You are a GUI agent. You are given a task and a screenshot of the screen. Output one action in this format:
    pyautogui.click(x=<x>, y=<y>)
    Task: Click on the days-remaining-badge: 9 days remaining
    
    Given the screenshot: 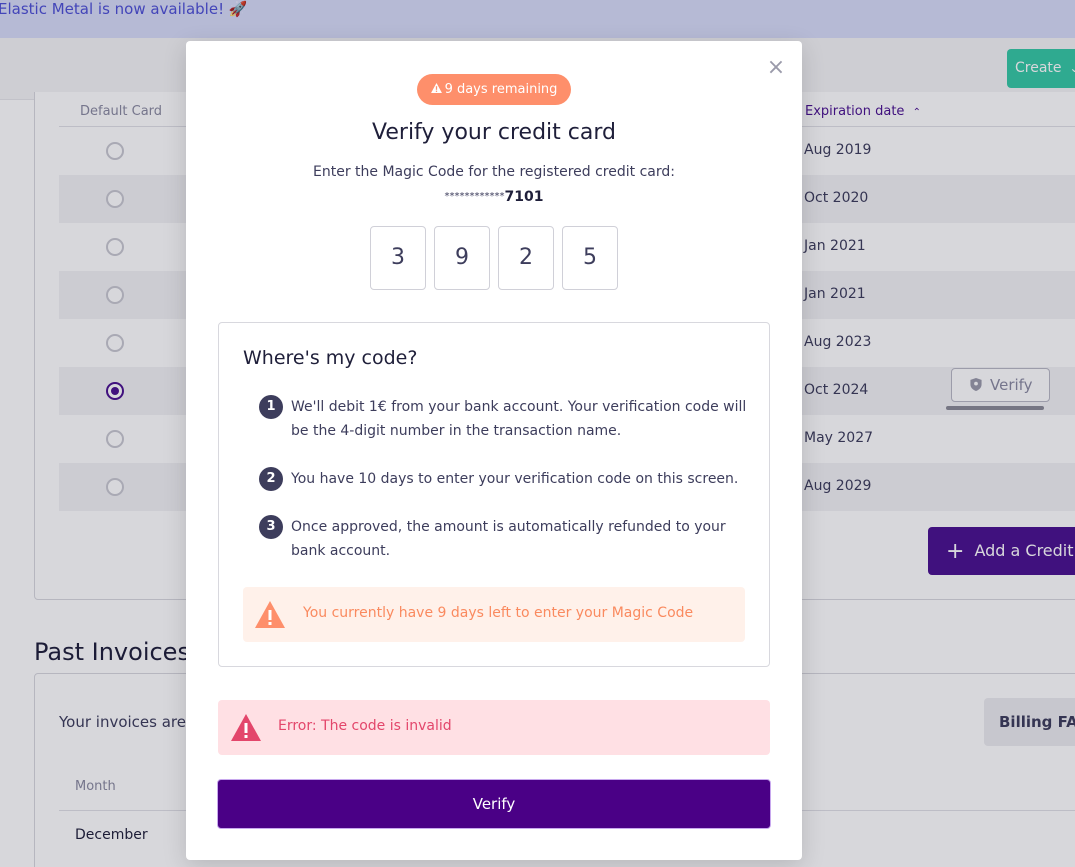 What is the action you would take?
    pyautogui.click(x=494, y=89)
    